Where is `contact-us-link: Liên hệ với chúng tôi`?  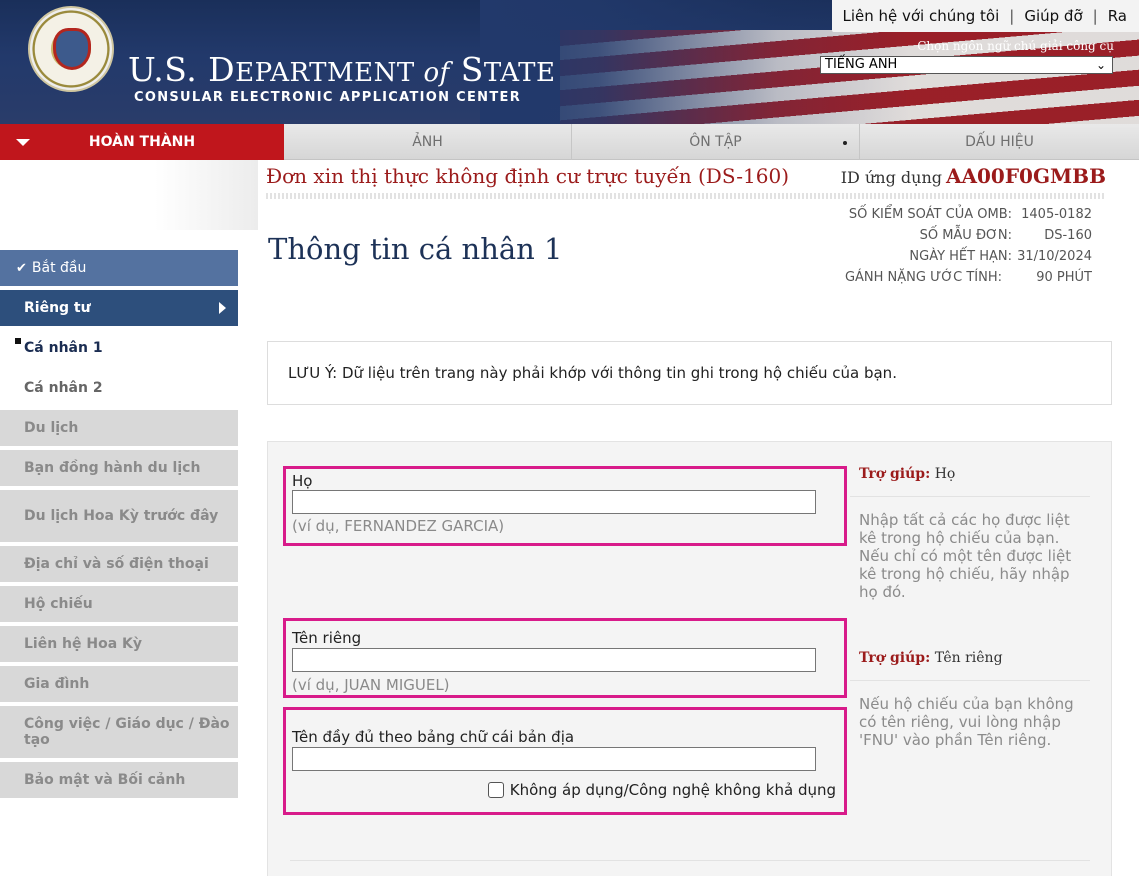
contact-us-link: Liên hệ với chúng tôi is located at coordinates (920, 16).